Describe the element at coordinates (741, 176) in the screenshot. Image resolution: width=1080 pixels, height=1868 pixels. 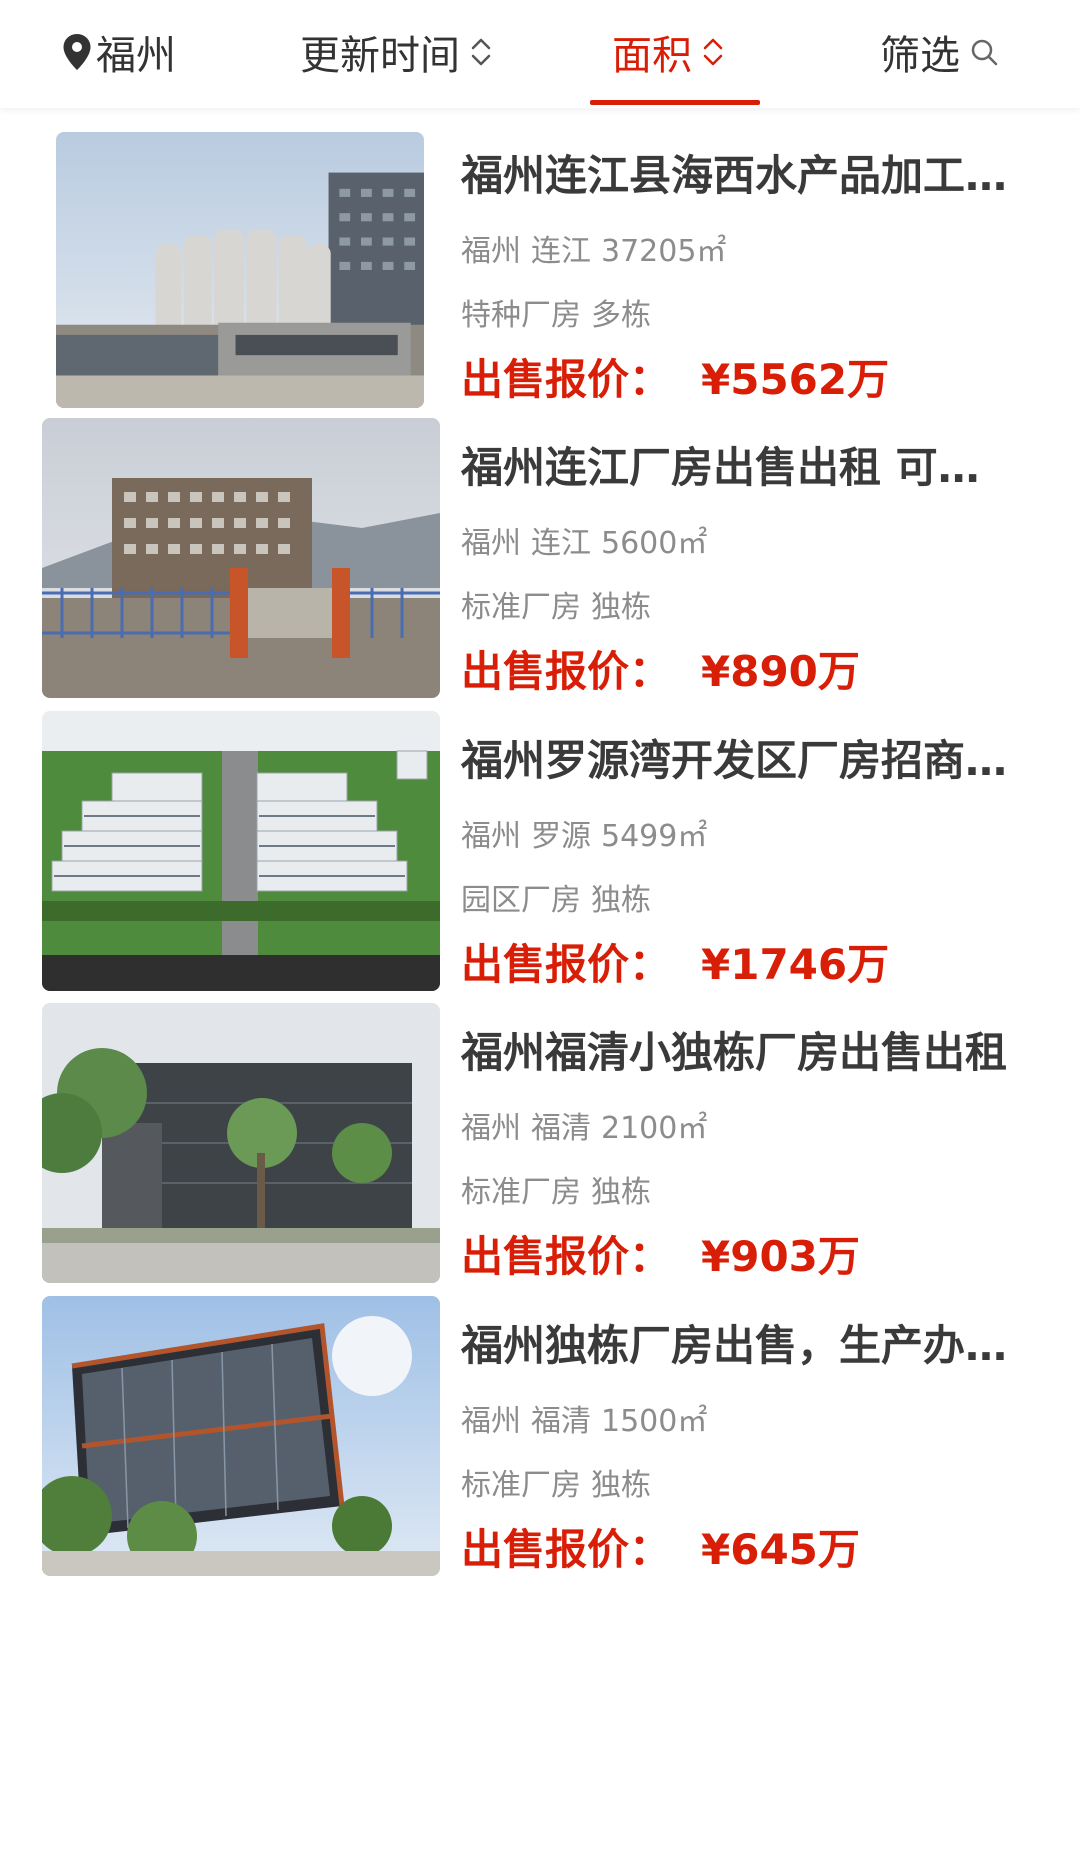
I see `listing-title: 福州连江县海西水产品加工厂房出售` at that location.